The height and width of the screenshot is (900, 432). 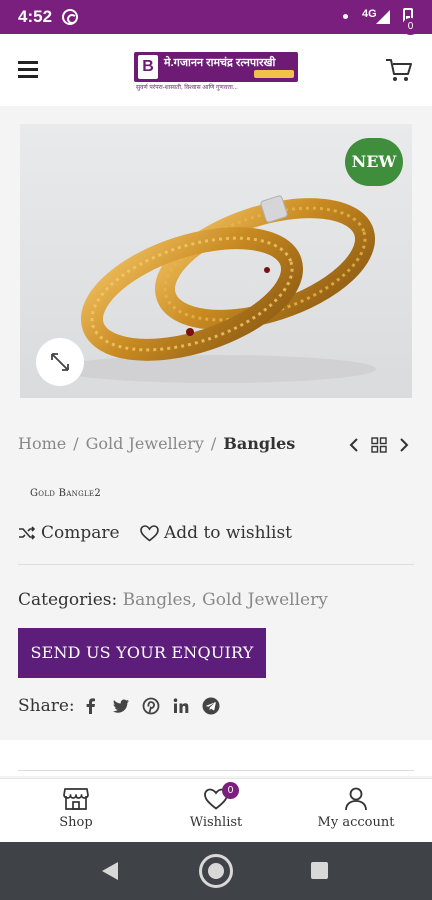 I want to click on telegram-icon, so click(x=211, y=706).